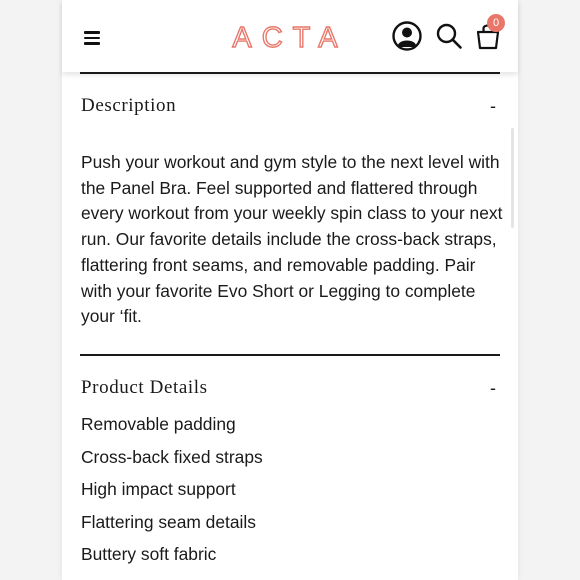  What do you see at coordinates (149, 554) in the screenshot?
I see `list-item: Buttery soft fabric` at bounding box center [149, 554].